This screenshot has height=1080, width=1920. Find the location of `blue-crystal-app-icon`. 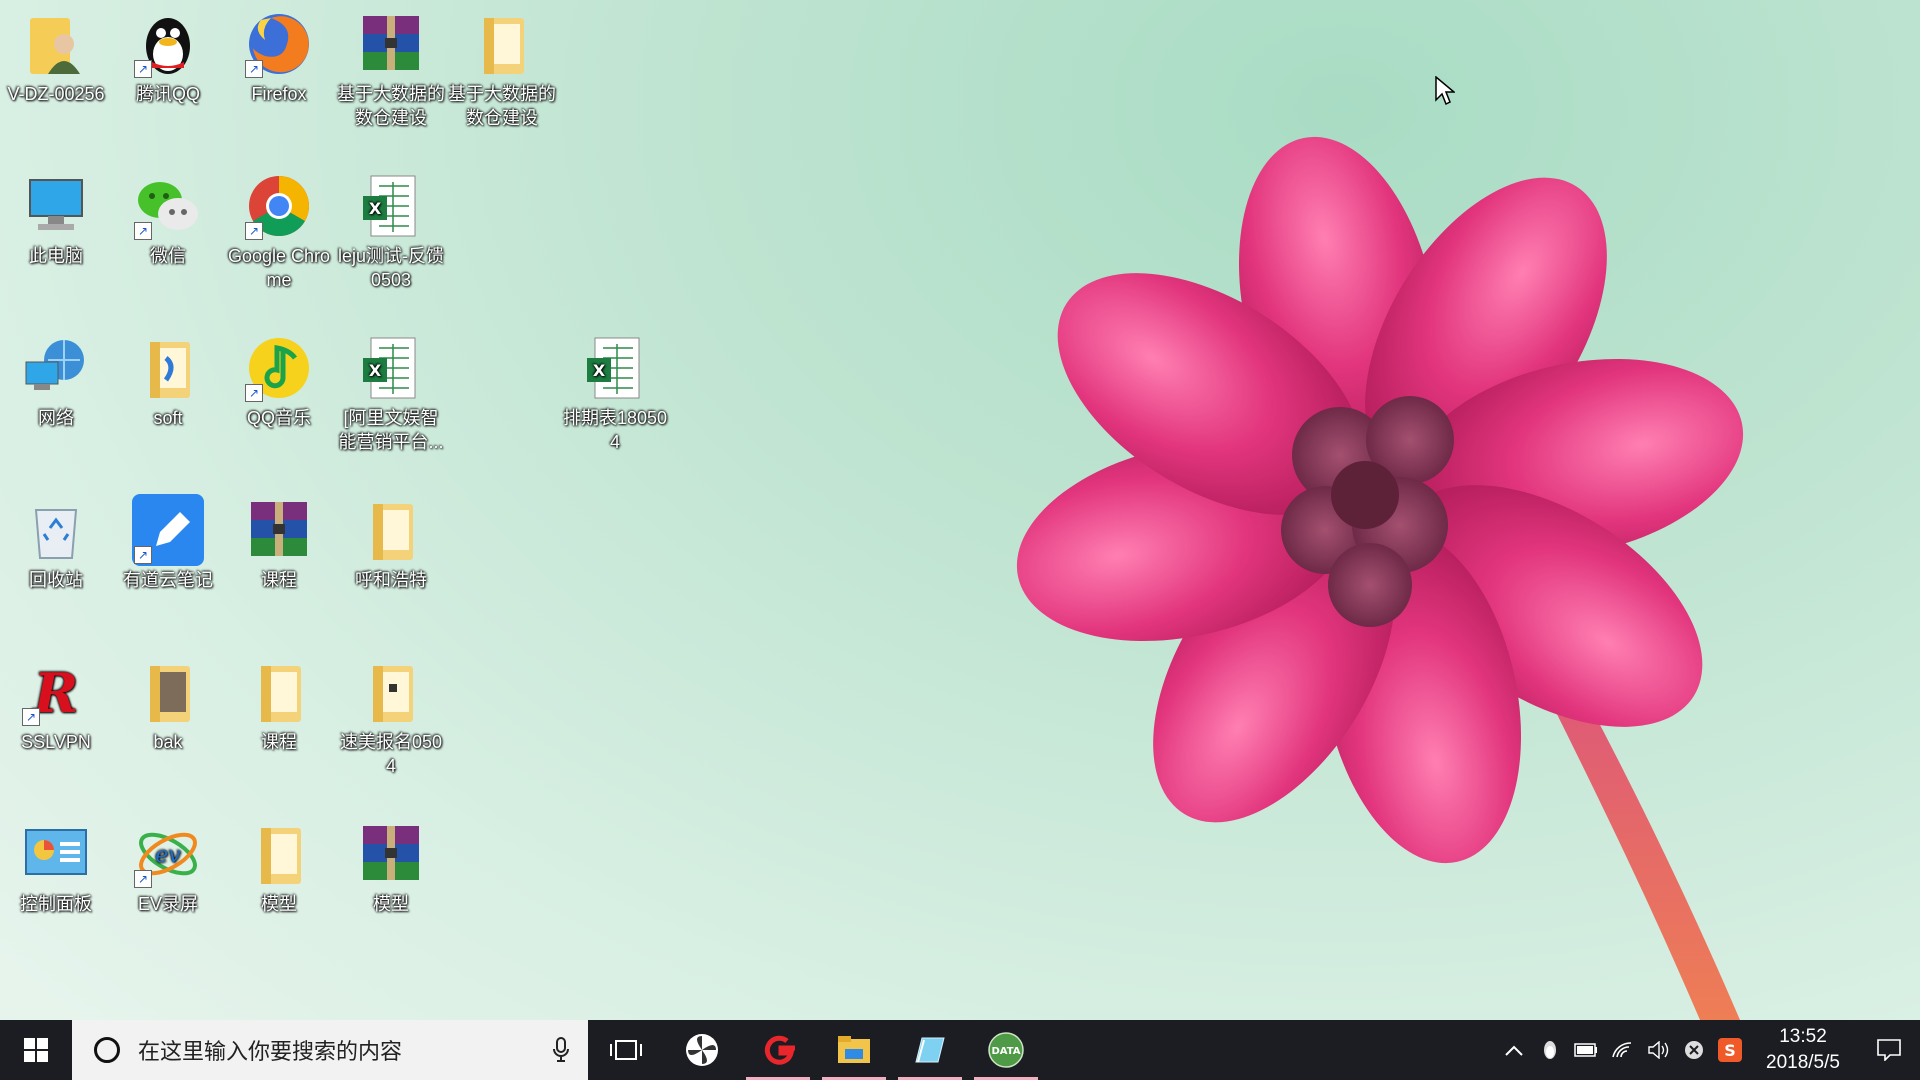

blue-crystal-app-icon is located at coordinates (930, 1050).